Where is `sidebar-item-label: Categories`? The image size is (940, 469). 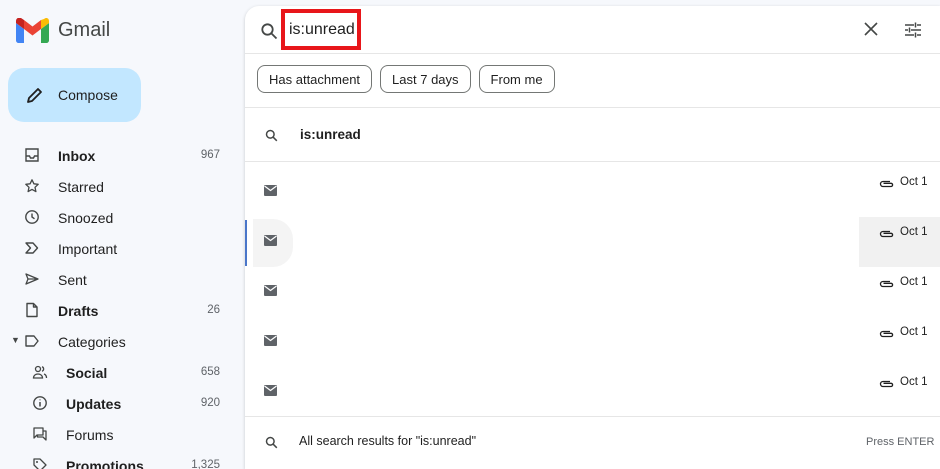
sidebar-item-label: Categories is located at coordinates (92, 342).